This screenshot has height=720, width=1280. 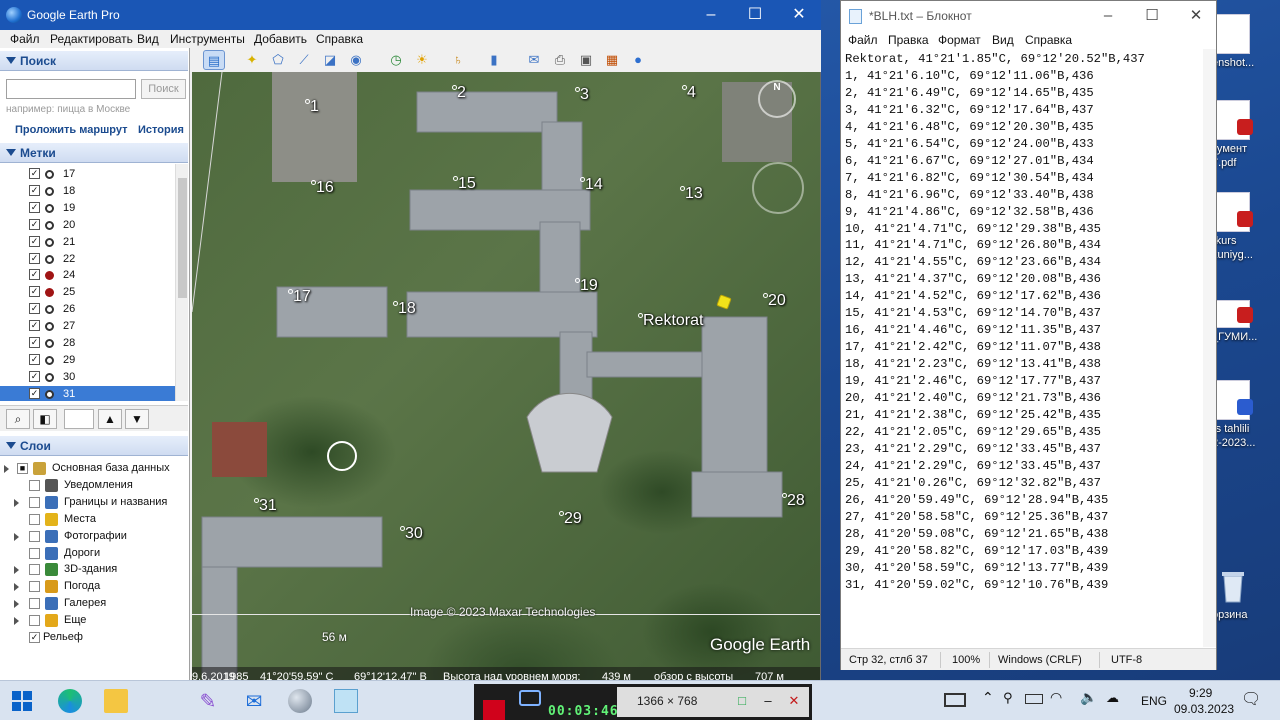 I want to click on menu-format: Формат, so click(x=959, y=40).